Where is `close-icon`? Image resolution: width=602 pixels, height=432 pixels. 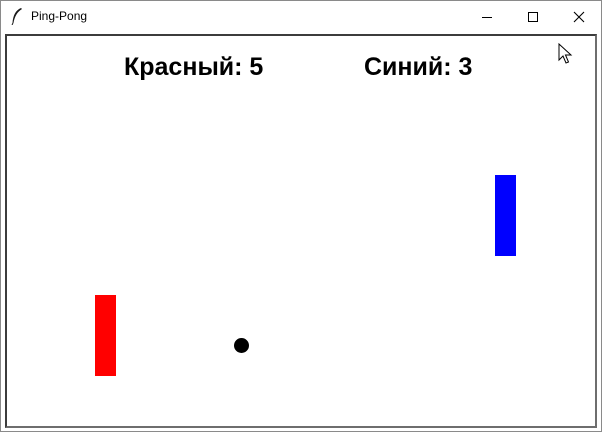
close-icon is located at coordinates (579, 17).